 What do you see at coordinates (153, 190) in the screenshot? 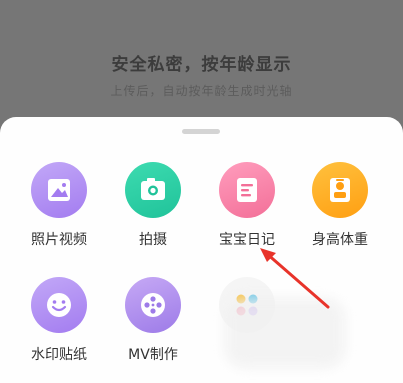
I see `camera-icon` at bounding box center [153, 190].